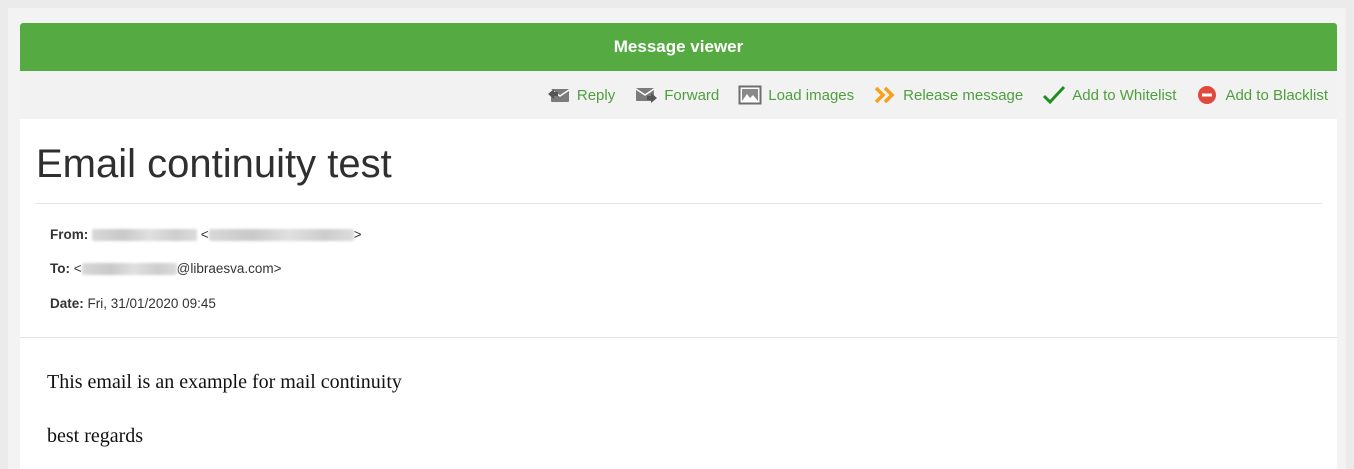  What do you see at coordinates (692, 95) in the screenshot?
I see `forward-label: Forward` at bounding box center [692, 95].